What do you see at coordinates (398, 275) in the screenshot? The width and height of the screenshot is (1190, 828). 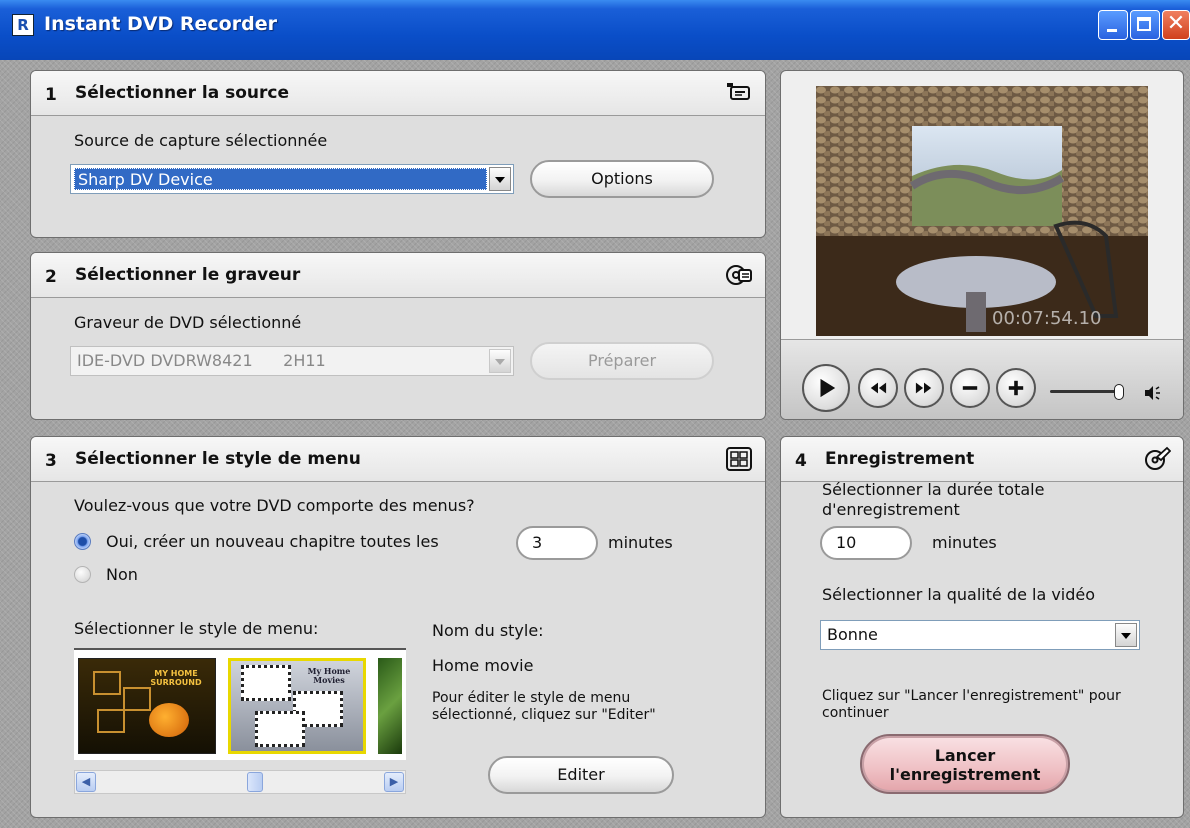 I see `burner-panel-header: 2 Sélectionner le graveur` at bounding box center [398, 275].